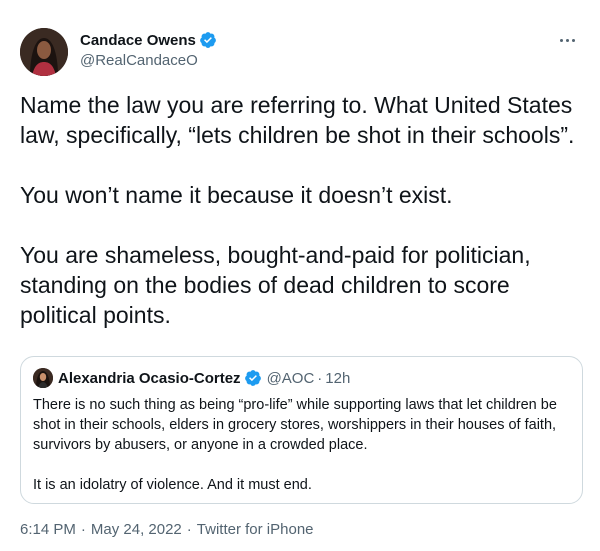  I want to click on quoted-handle: @AOC, so click(290, 378).